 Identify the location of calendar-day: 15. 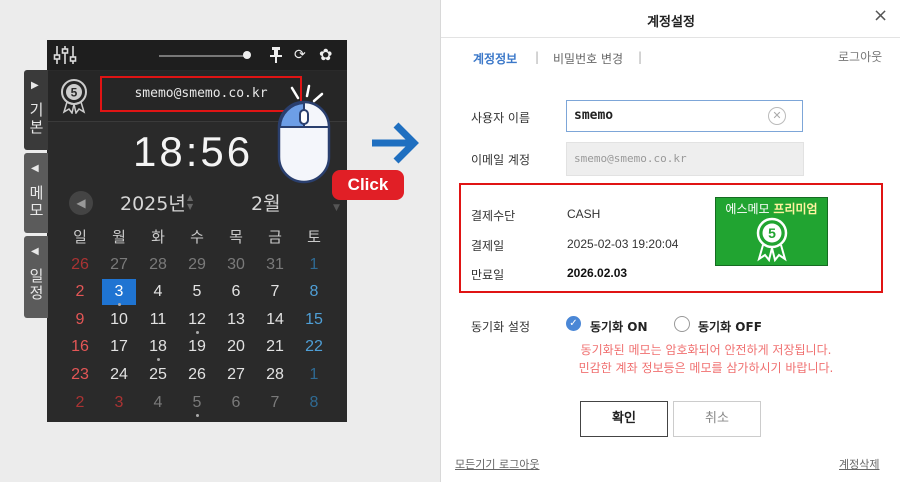
(314, 320).